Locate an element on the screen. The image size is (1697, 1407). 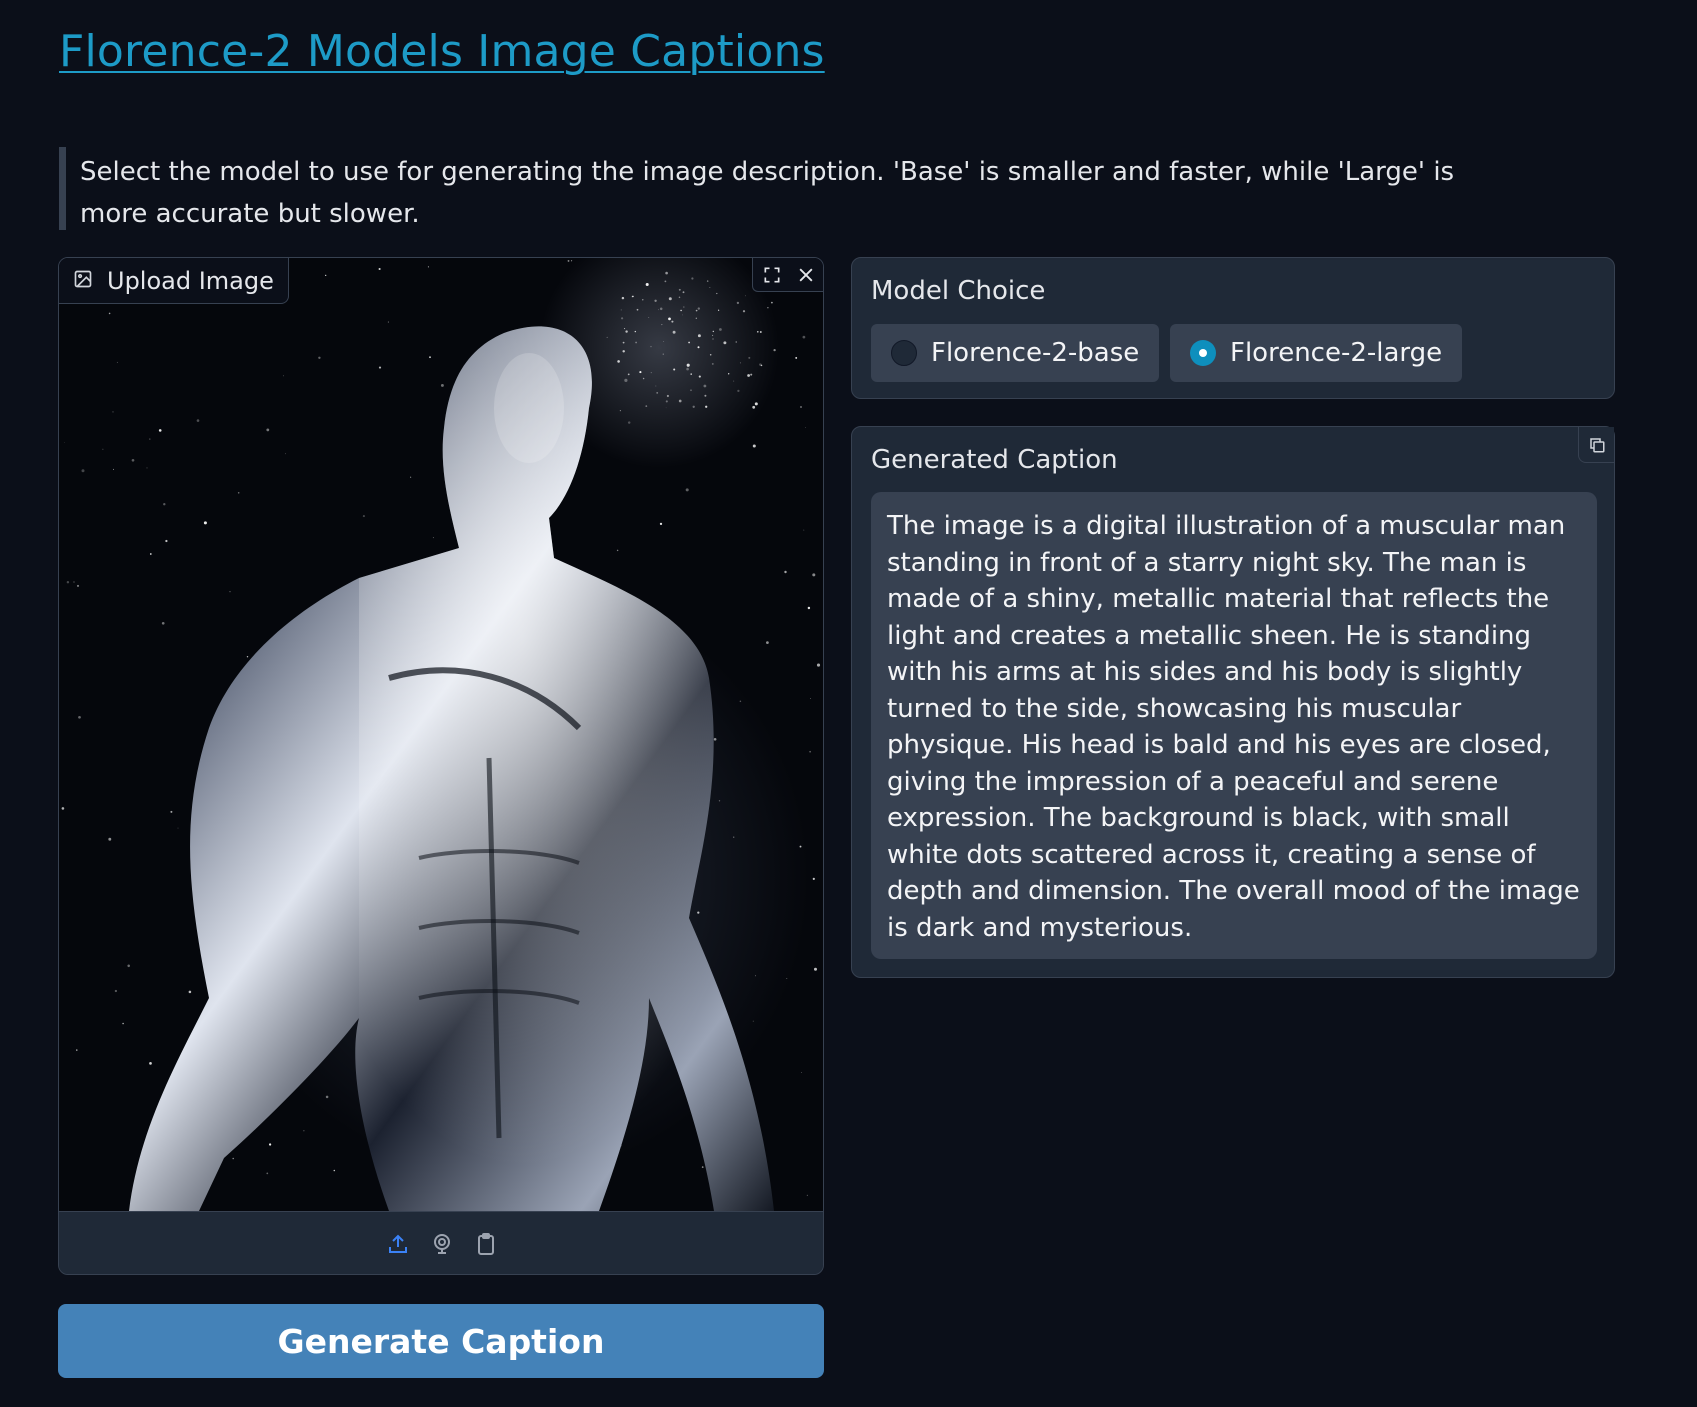
image-toolbar is located at coordinates (787, 275).